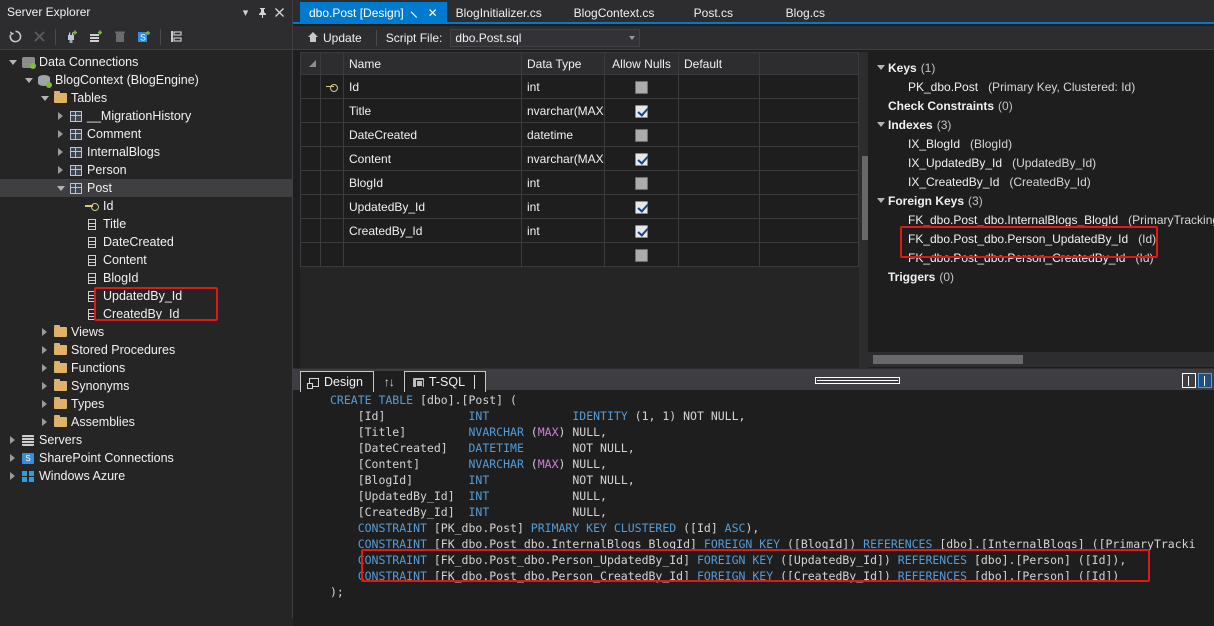 The height and width of the screenshot is (626, 1214). I want to click on tree-item-servers: Servers, so click(146, 440).